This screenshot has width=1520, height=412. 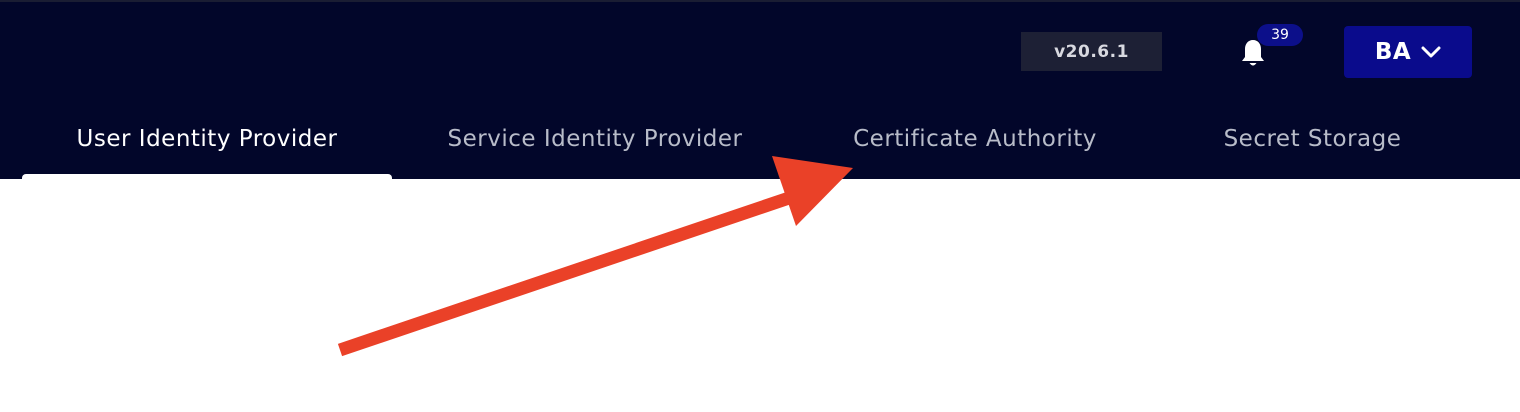 I want to click on chevron-down-icon, so click(x=1431, y=52).